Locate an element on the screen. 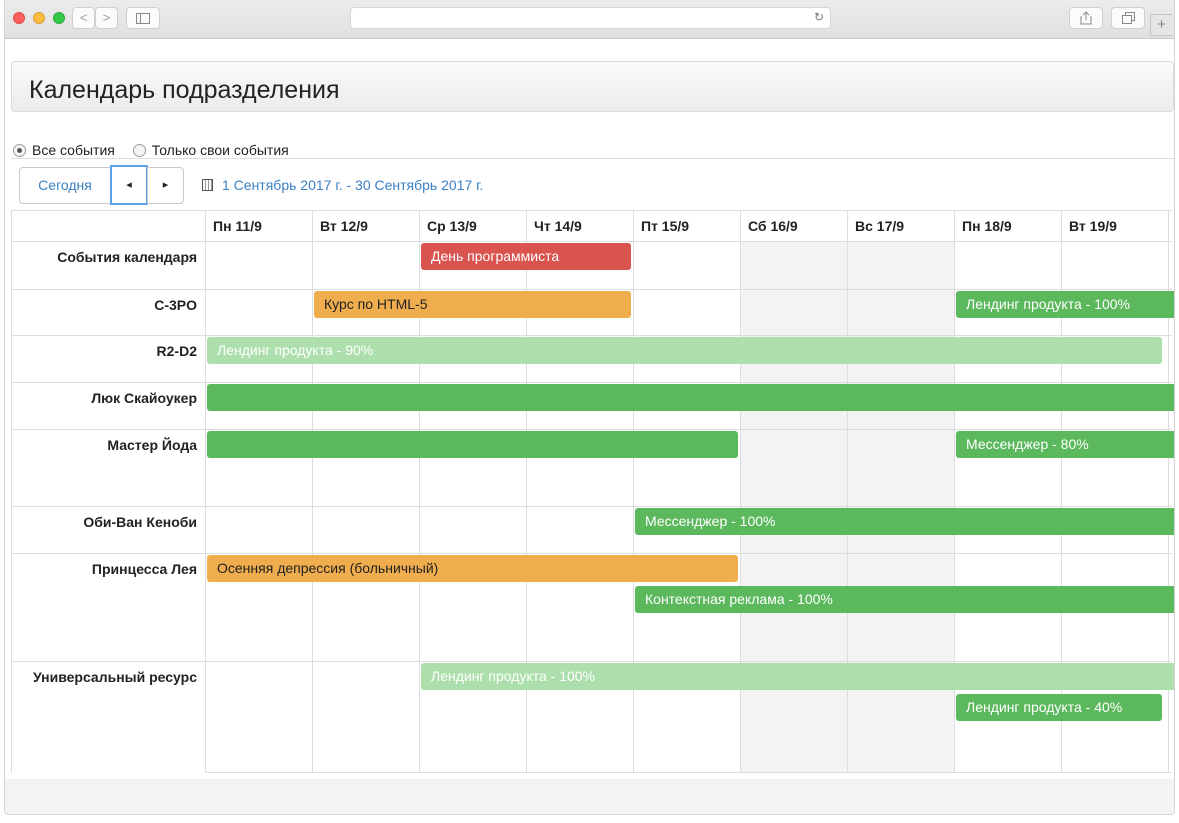 The width and height of the screenshot is (1179, 823). minimize-window-button is located at coordinates (39, 18).